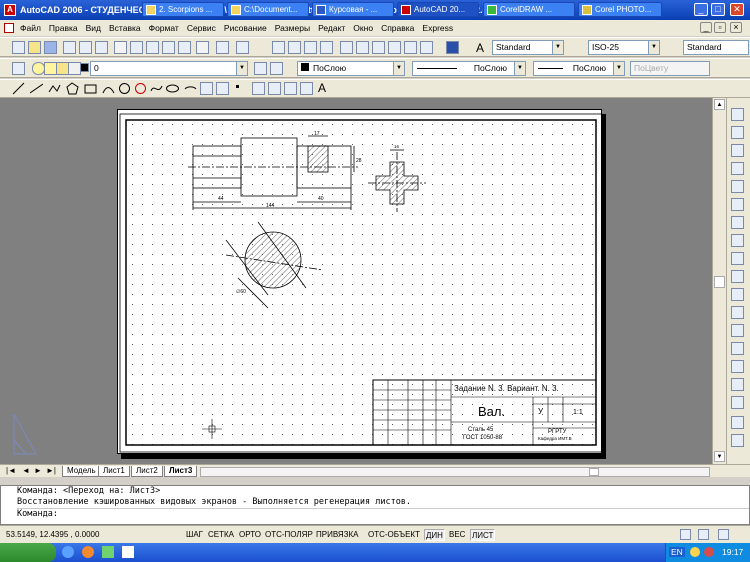 The height and width of the screenshot is (562, 750). Describe the element at coordinates (30, 28) in the screenshot. I see `menu-file: Файл` at that location.